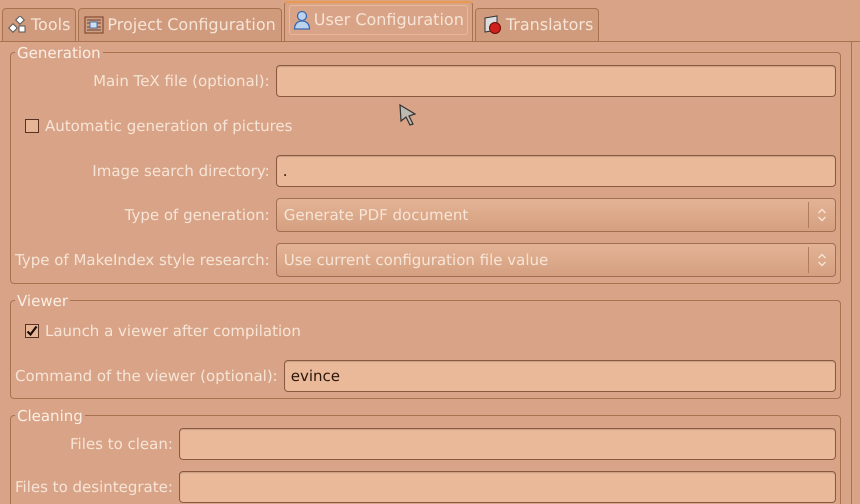 Image resolution: width=860 pixels, height=504 pixels. Describe the element at coordinates (146, 376) in the screenshot. I see `field-label: Command of the viewer (optional):` at that location.